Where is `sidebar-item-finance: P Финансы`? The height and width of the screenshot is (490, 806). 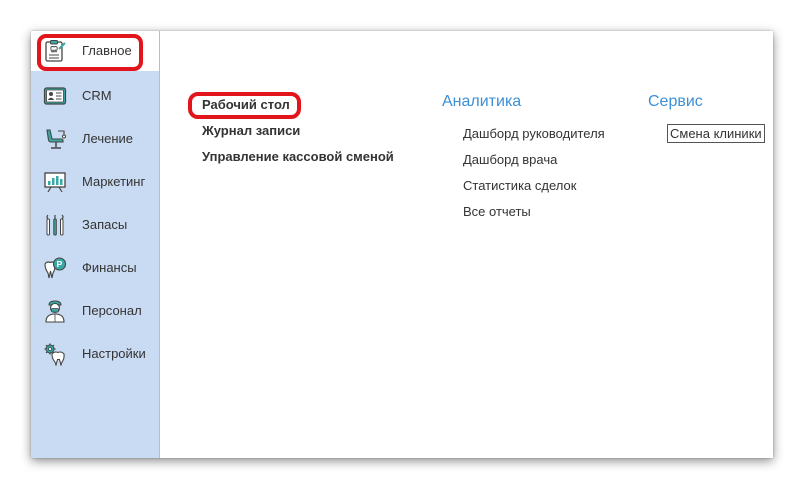
sidebar-item-finance: P Финансы is located at coordinates (95, 268).